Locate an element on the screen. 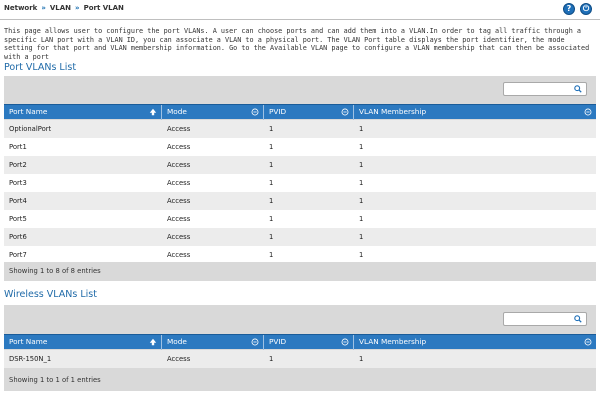 The height and width of the screenshot is (395, 600). cell-port-name: Port5 is located at coordinates (18, 219).